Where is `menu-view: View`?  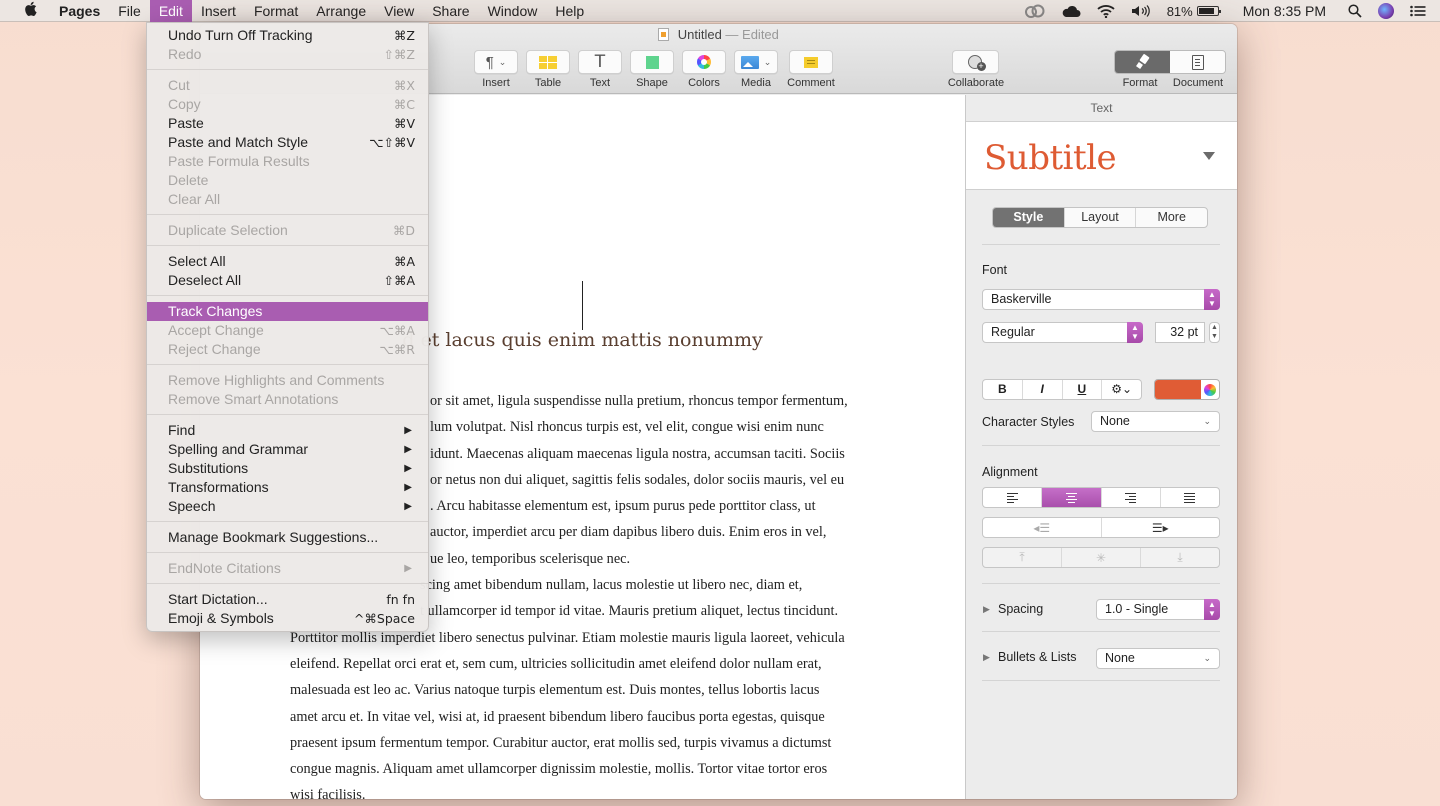
menu-view: View is located at coordinates (399, 11).